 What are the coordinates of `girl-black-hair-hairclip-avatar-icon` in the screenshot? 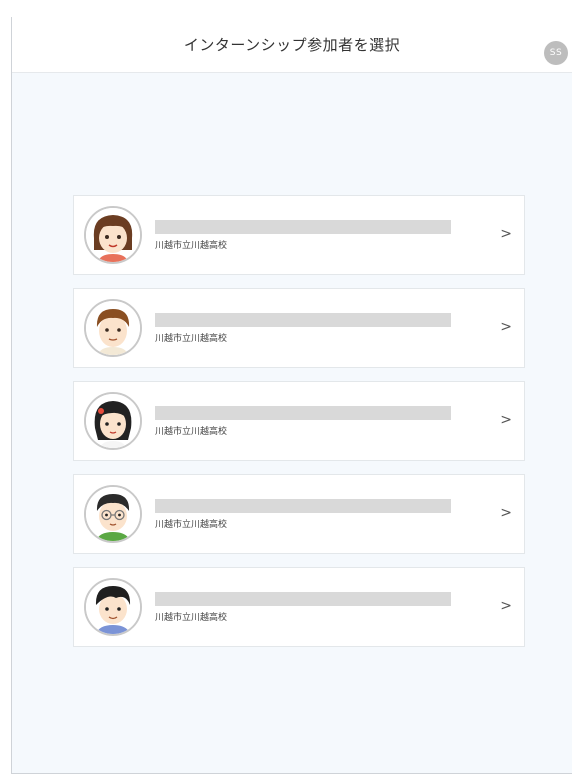 It's located at (113, 421).